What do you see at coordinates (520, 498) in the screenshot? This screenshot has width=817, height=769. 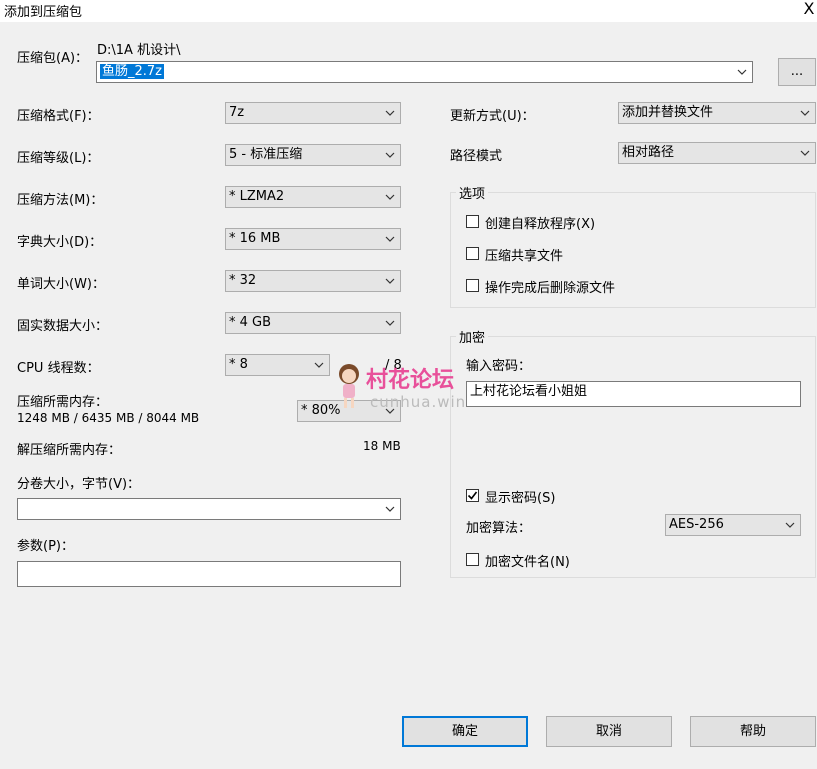 I see `show-password-label: 显示密码(S)` at bounding box center [520, 498].